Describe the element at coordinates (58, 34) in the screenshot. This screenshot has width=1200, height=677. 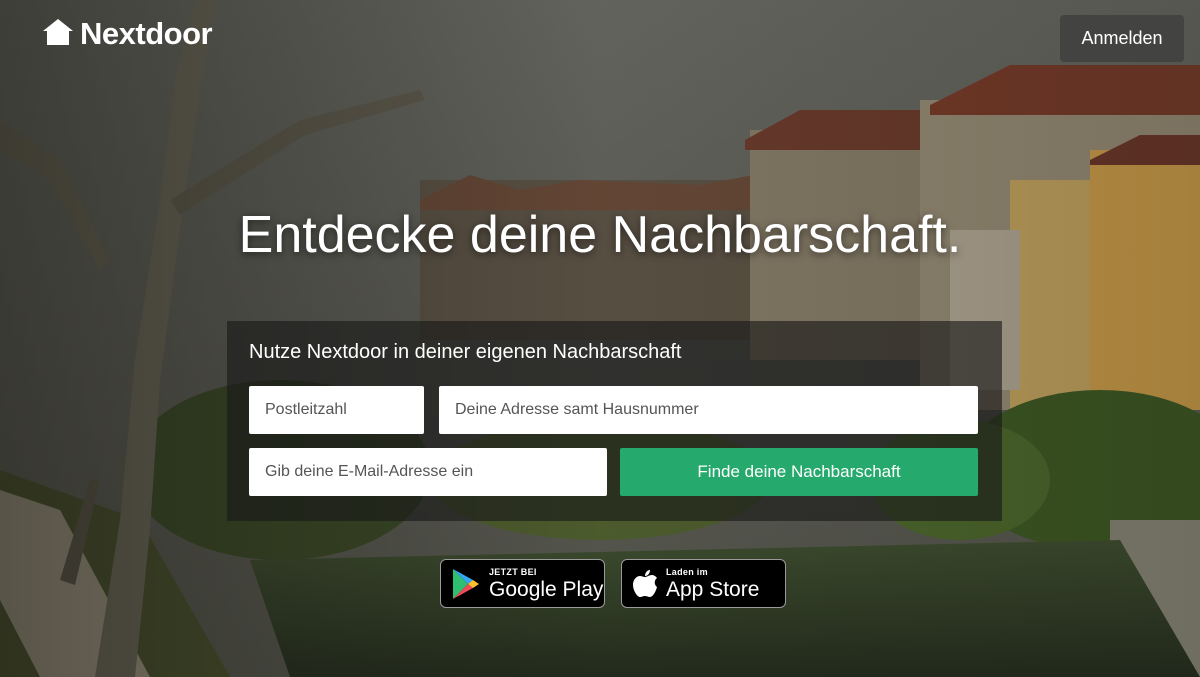
I see `house-icon` at that location.